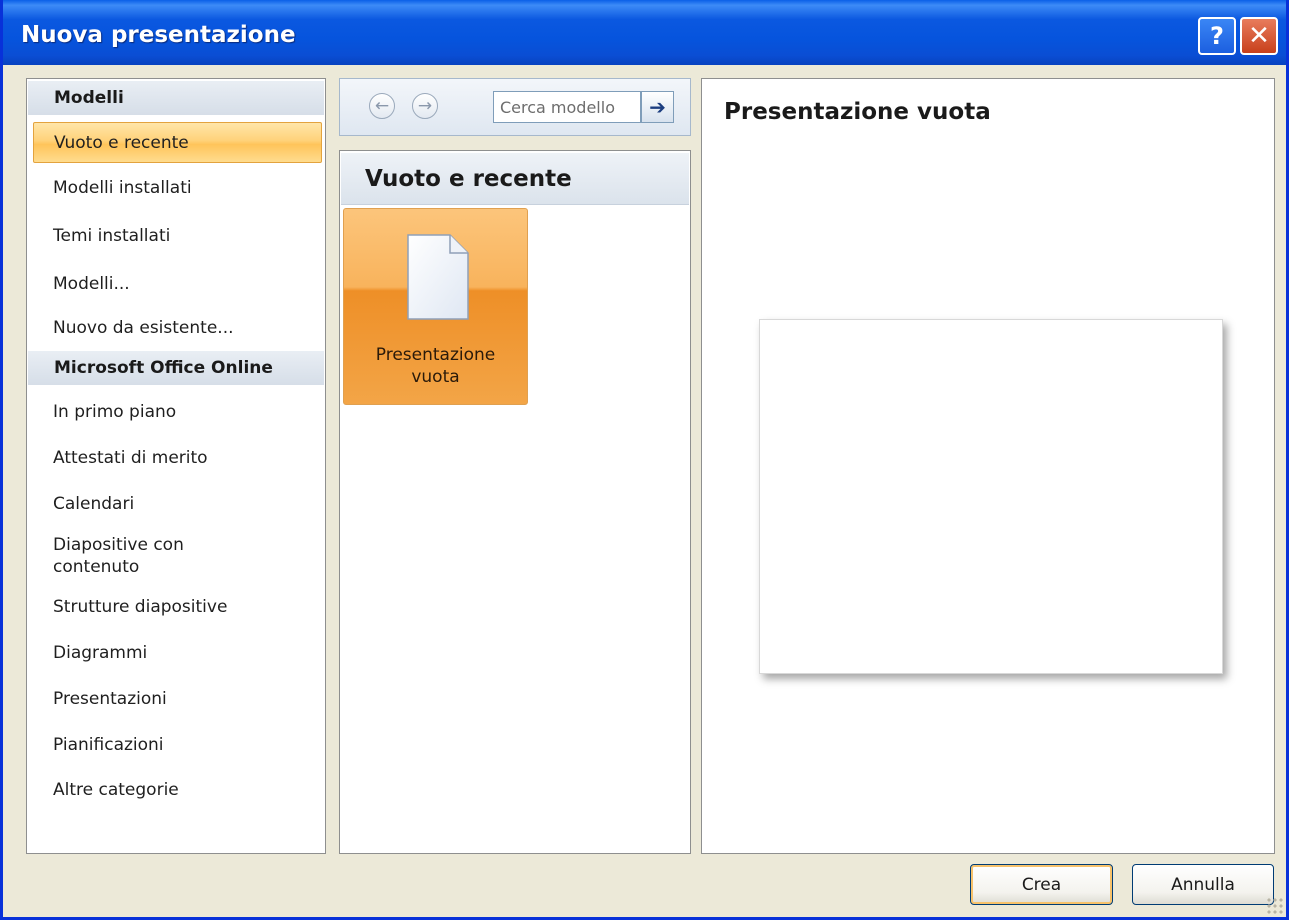 The width and height of the screenshot is (1289, 920). What do you see at coordinates (435, 366) in the screenshot?
I see `blank-presentation-label: Presentazione vuota` at bounding box center [435, 366].